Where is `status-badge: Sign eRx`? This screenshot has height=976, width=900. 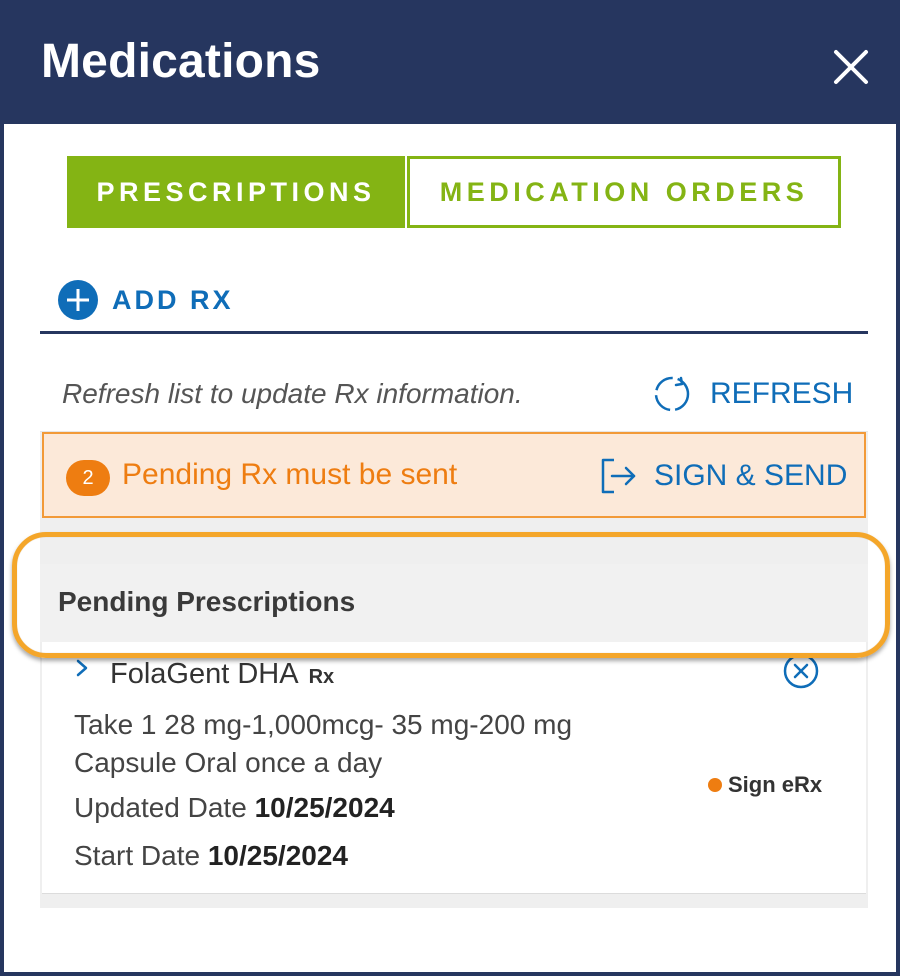 status-badge: Sign eRx is located at coordinates (765, 785).